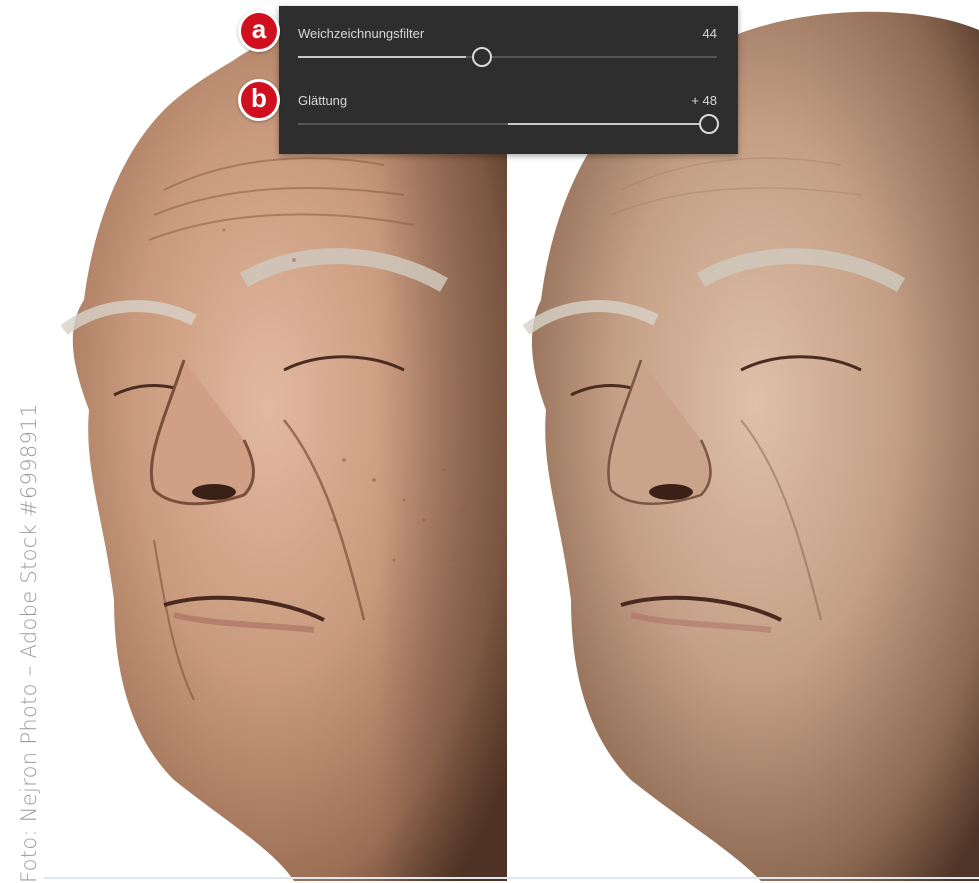 The width and height of the screenshot is (979, 883). Describe the element at coordinates (508, 80) in the screenshot. I see `adjustment-panel: Weichzeichnungsfilter 44 Glättung + 48` at that location.